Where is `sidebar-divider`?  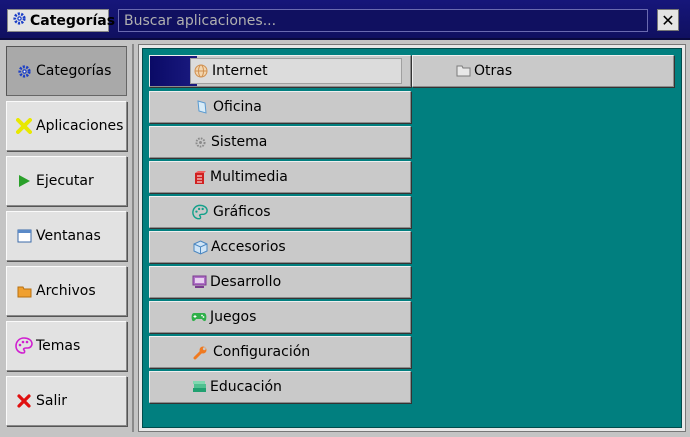 sidebar-divider is located at coordinates (133, 238).